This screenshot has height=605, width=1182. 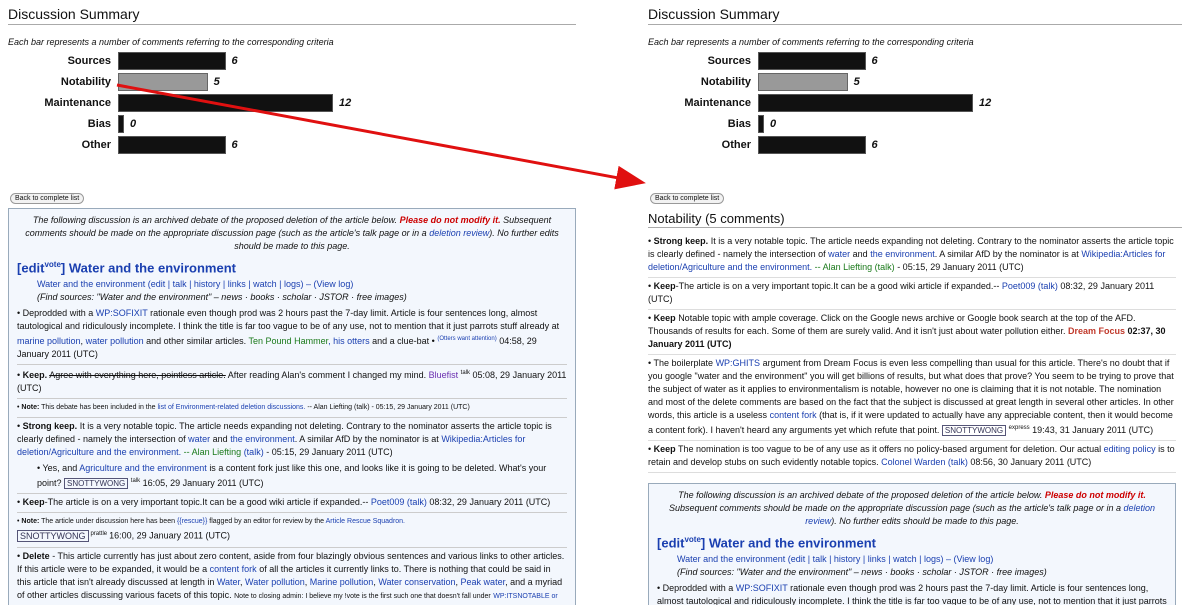 I want to click on archive-warning: Please do not modify it., so click(x=450, y=220).